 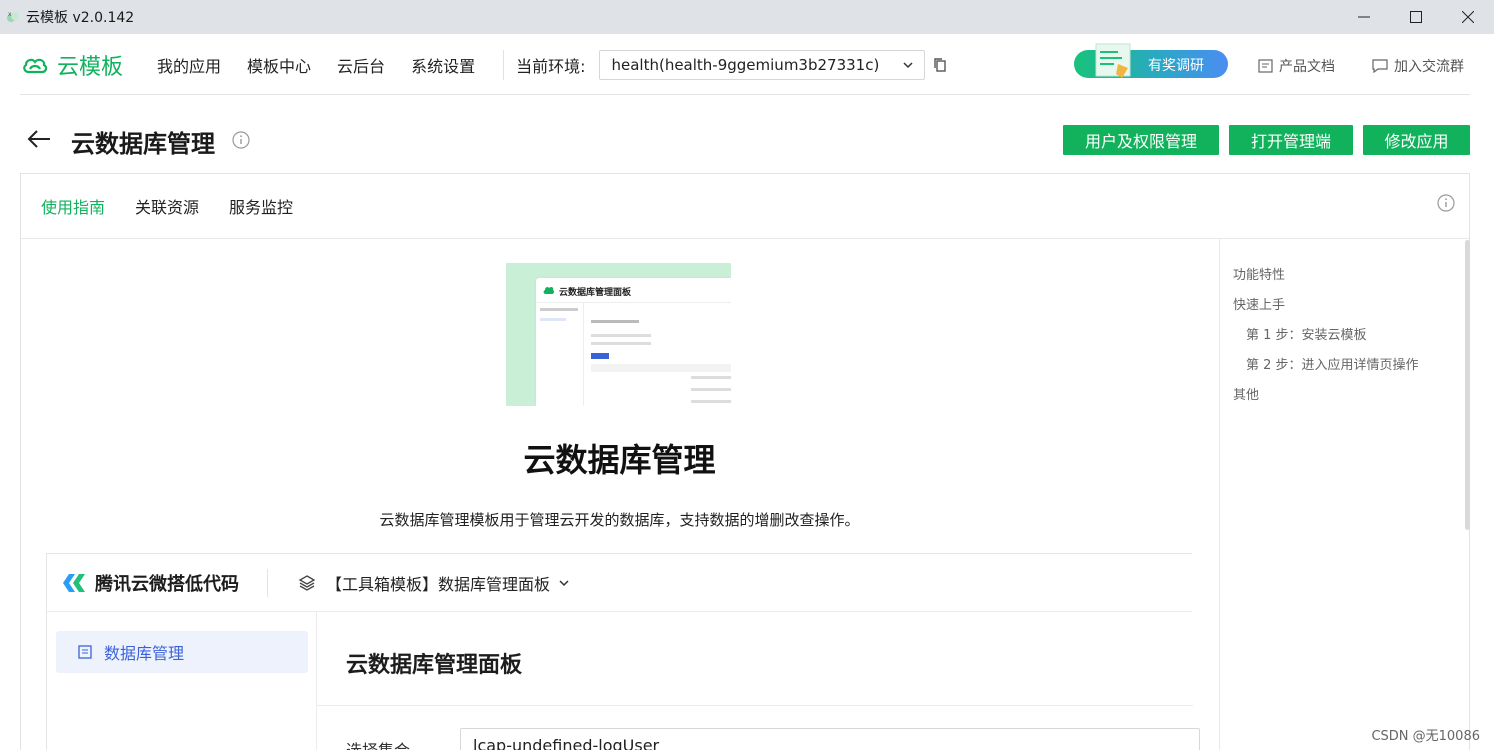 What do you see at coordinates (80, 18) in the screenshot?
I see `window-title: 云模板 v2.0.142` at bounding box center [80, 18].